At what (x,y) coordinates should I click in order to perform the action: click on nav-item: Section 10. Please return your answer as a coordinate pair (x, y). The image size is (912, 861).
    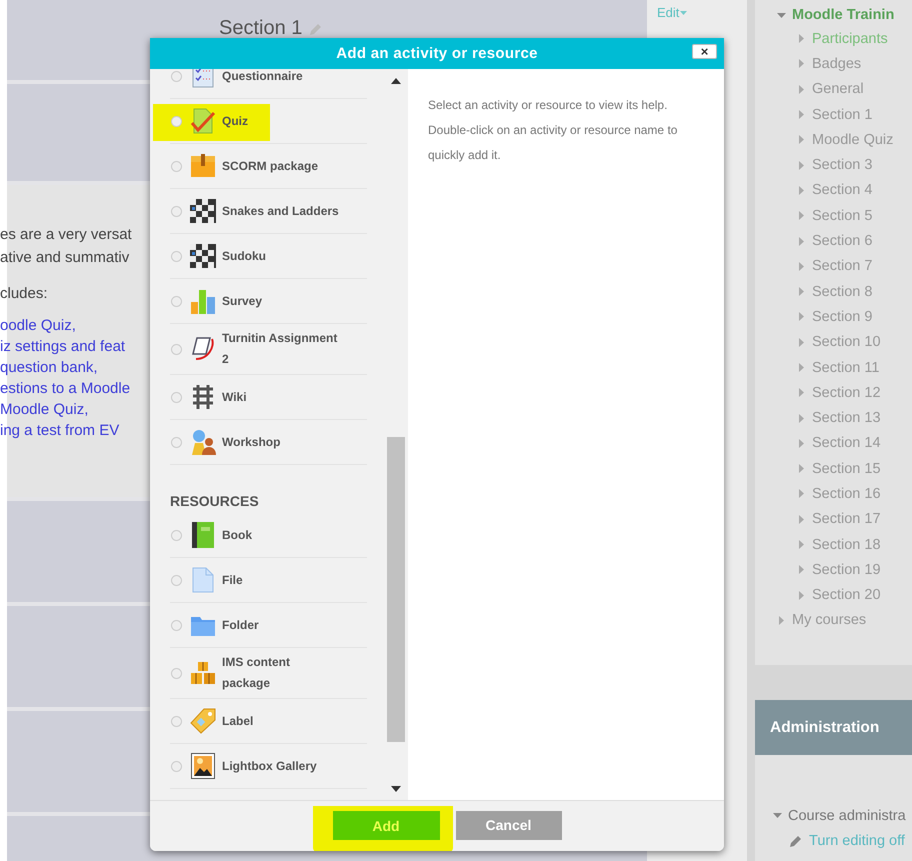
    Looking at the image, I should click on (846, 342).